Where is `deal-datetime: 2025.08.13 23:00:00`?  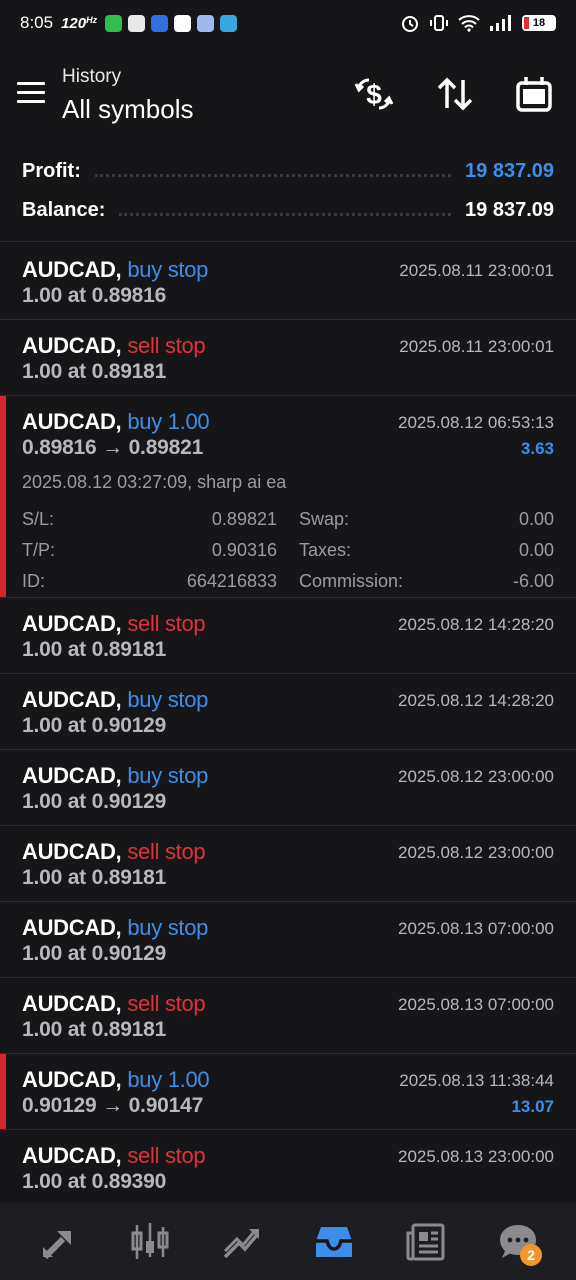
deal-datetime: 2025.08.13 23:00:00 is located at coordinates (476, 1156).